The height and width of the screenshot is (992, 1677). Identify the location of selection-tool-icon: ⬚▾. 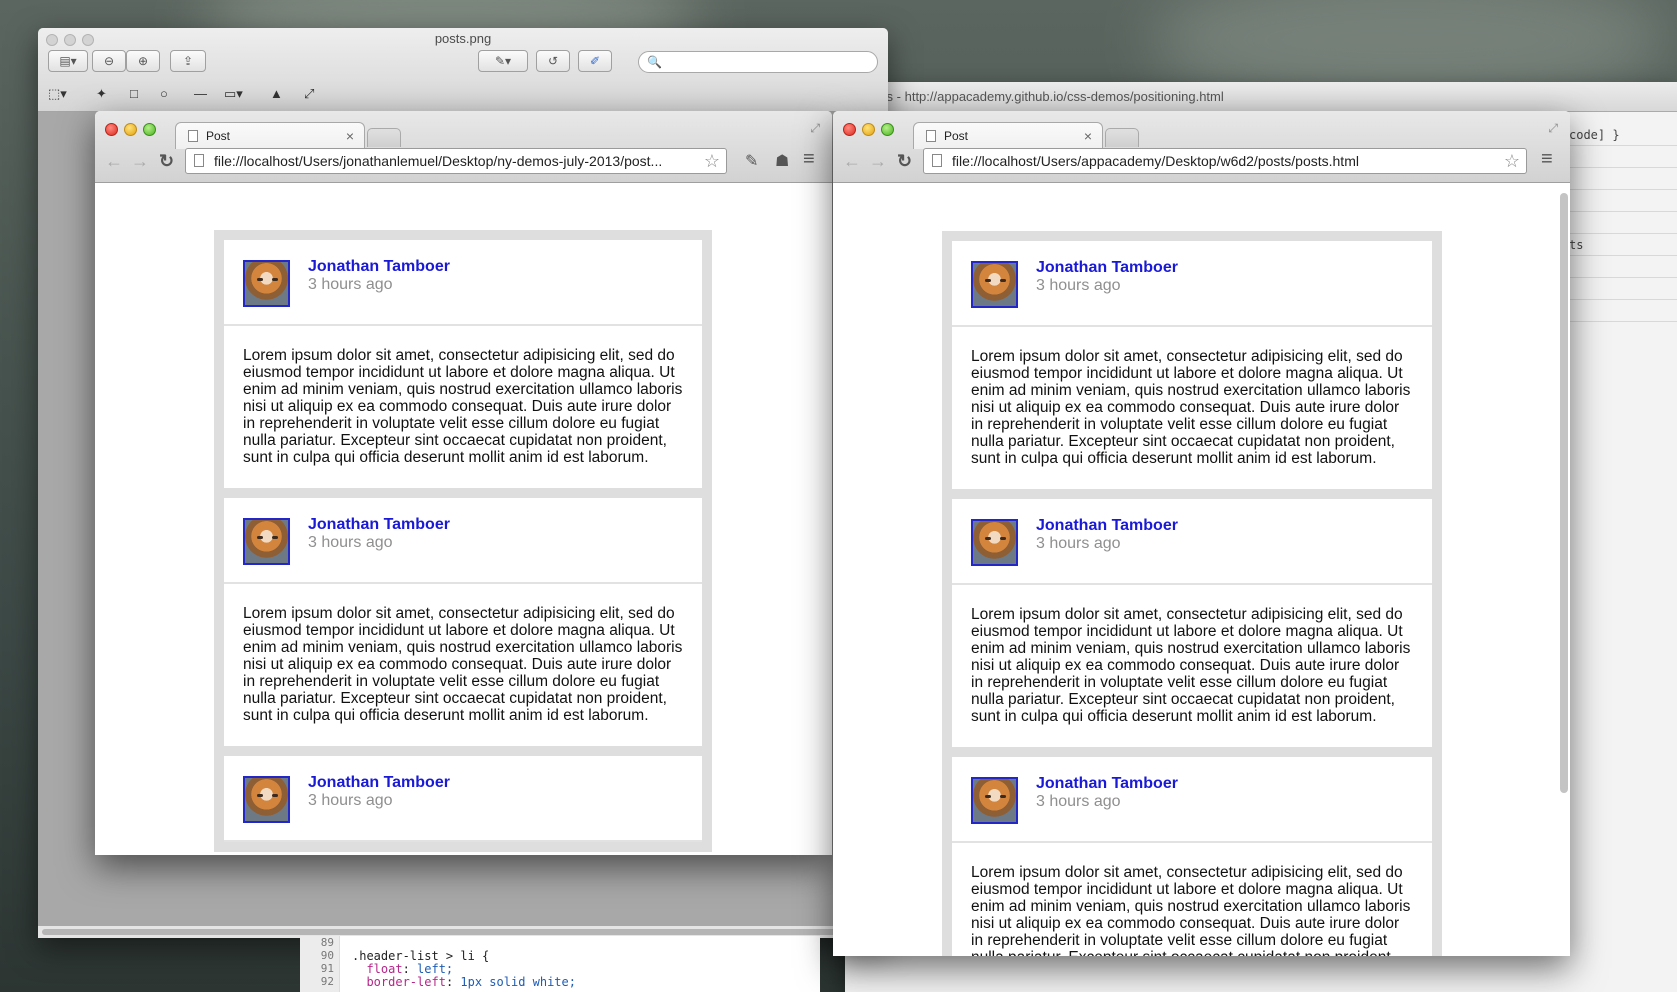
(57, 94).